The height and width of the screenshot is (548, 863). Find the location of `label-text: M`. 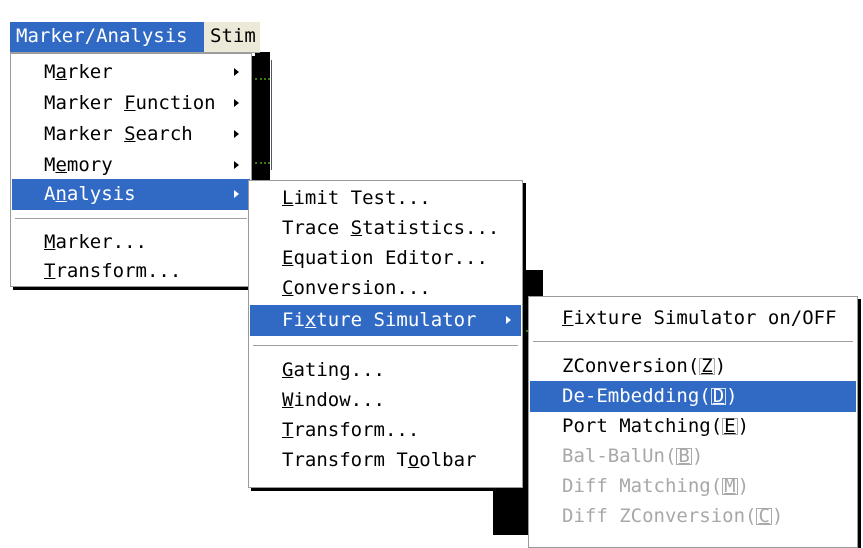

label-text: M is located at coordinates (50, 72).